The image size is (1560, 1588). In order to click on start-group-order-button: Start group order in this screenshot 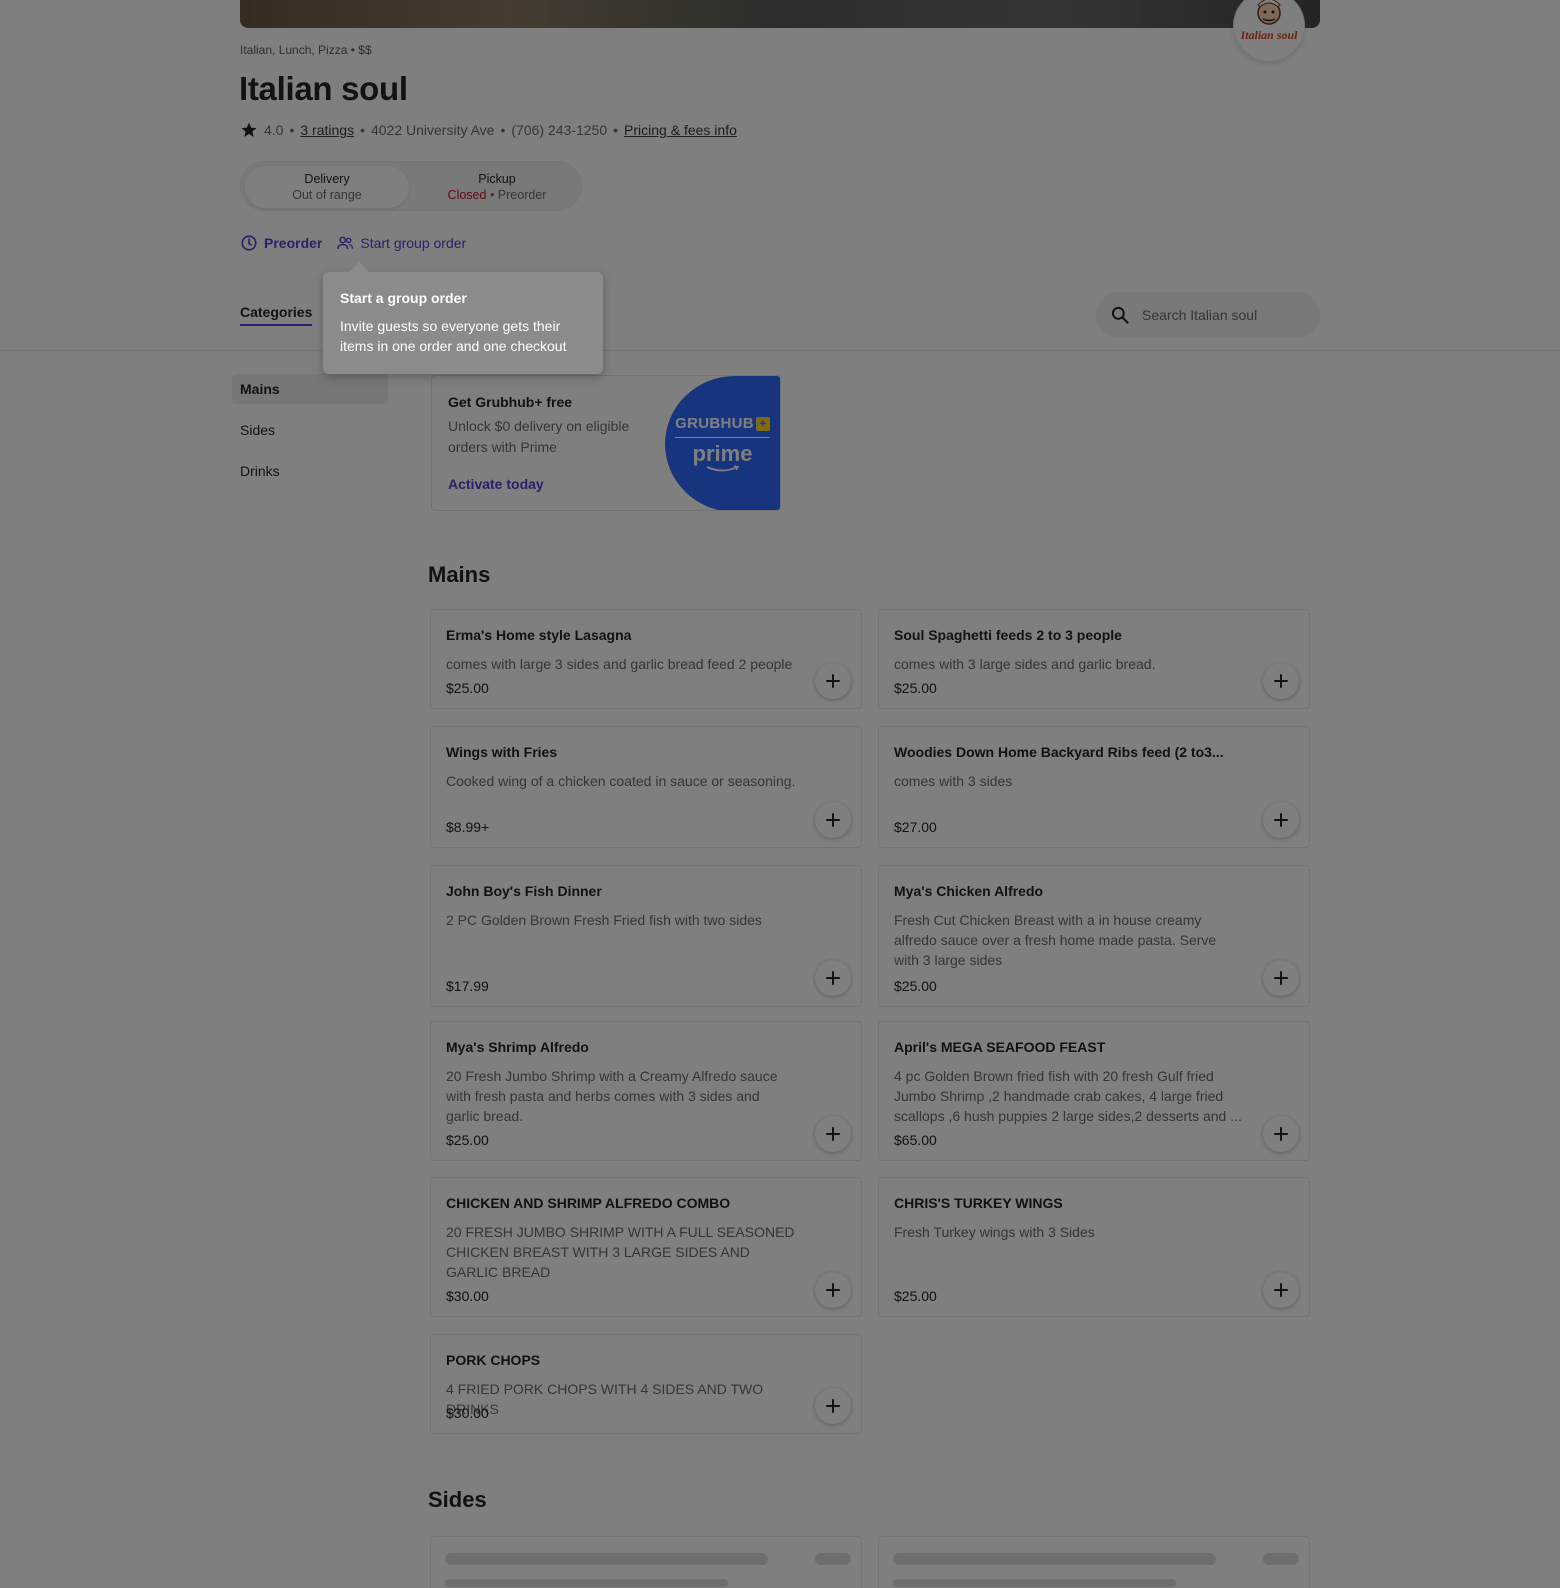, I will do `click(401, 243)`.